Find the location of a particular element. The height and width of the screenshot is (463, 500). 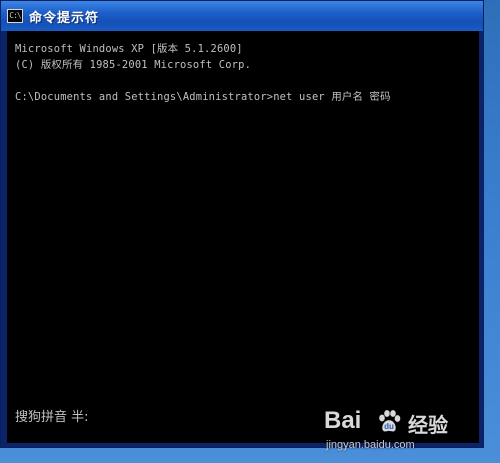

baidu-jingyan-watermark: Bai du 经验 jingyan.baidu.com is located at coordinates (399, 432).